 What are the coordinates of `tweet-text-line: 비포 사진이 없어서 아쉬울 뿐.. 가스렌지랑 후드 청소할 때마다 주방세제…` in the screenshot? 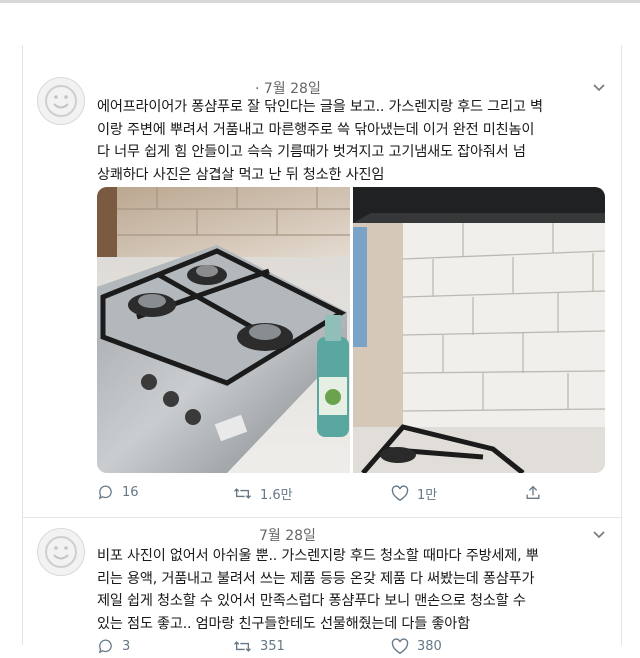 It's located at (318, 556).